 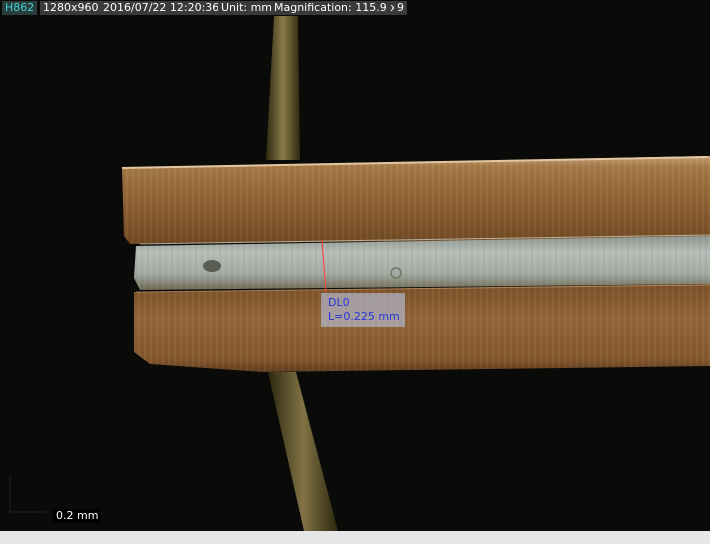 I want to click on status-bar, so click(x=355, y=537).